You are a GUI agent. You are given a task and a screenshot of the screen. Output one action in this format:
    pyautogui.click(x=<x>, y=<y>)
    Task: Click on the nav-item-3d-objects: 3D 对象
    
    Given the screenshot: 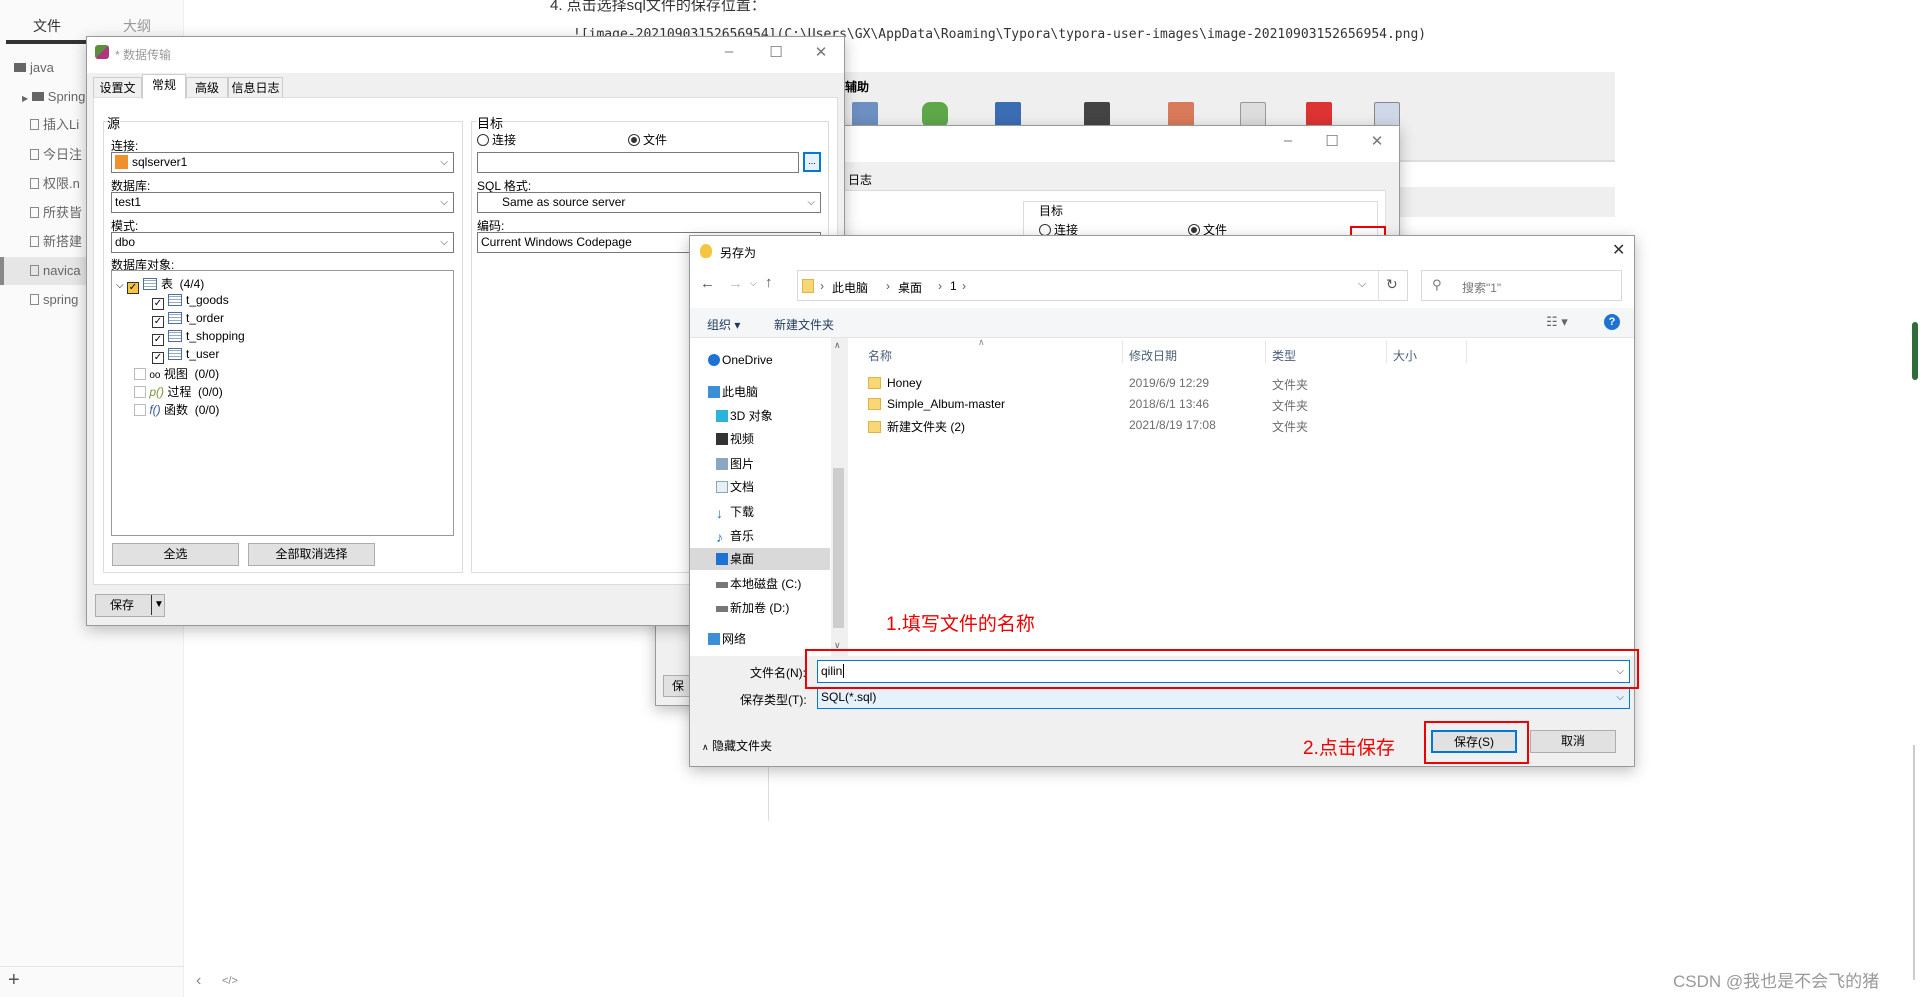 What is the action you would take?
    pyautogui.click(x=760, y=416)
    